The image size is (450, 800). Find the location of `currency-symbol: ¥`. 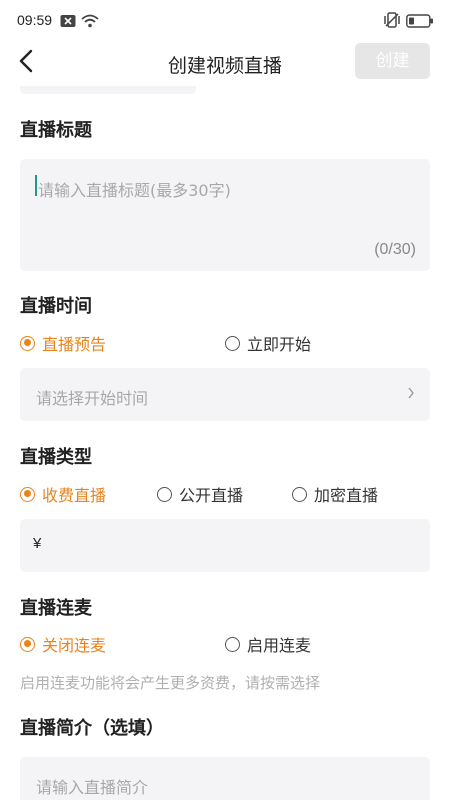

currency-symbol: ¥ is located at coordinates (37, 543).